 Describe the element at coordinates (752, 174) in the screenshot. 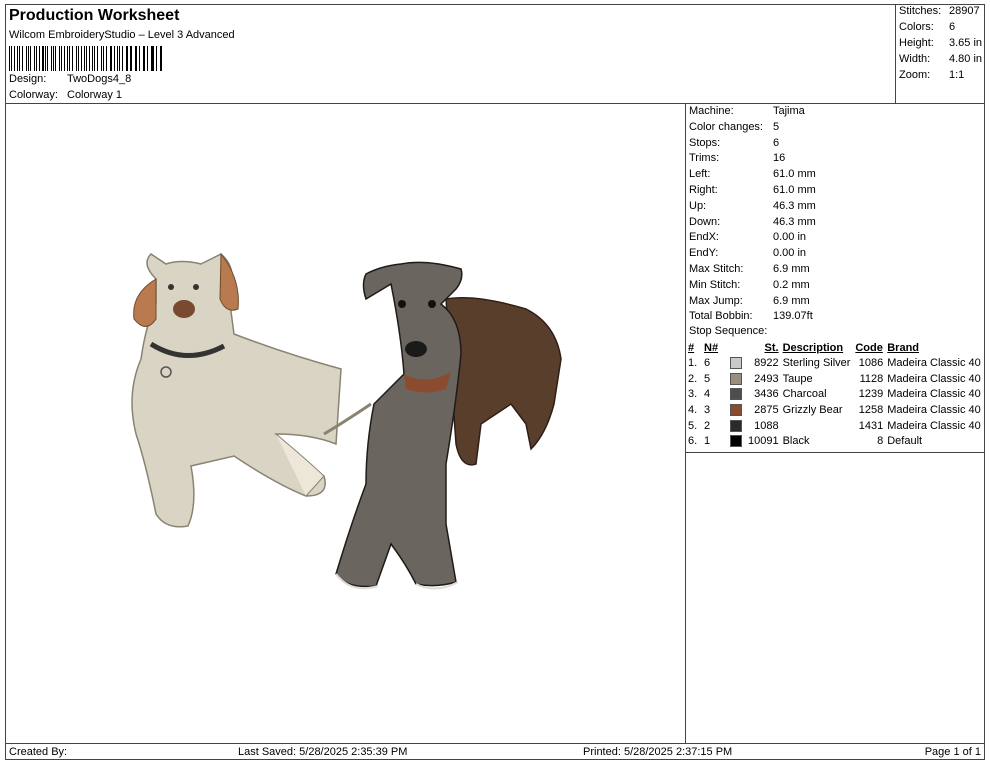

I see `machine-stat-row: Left: 61.0 mm` at that location.